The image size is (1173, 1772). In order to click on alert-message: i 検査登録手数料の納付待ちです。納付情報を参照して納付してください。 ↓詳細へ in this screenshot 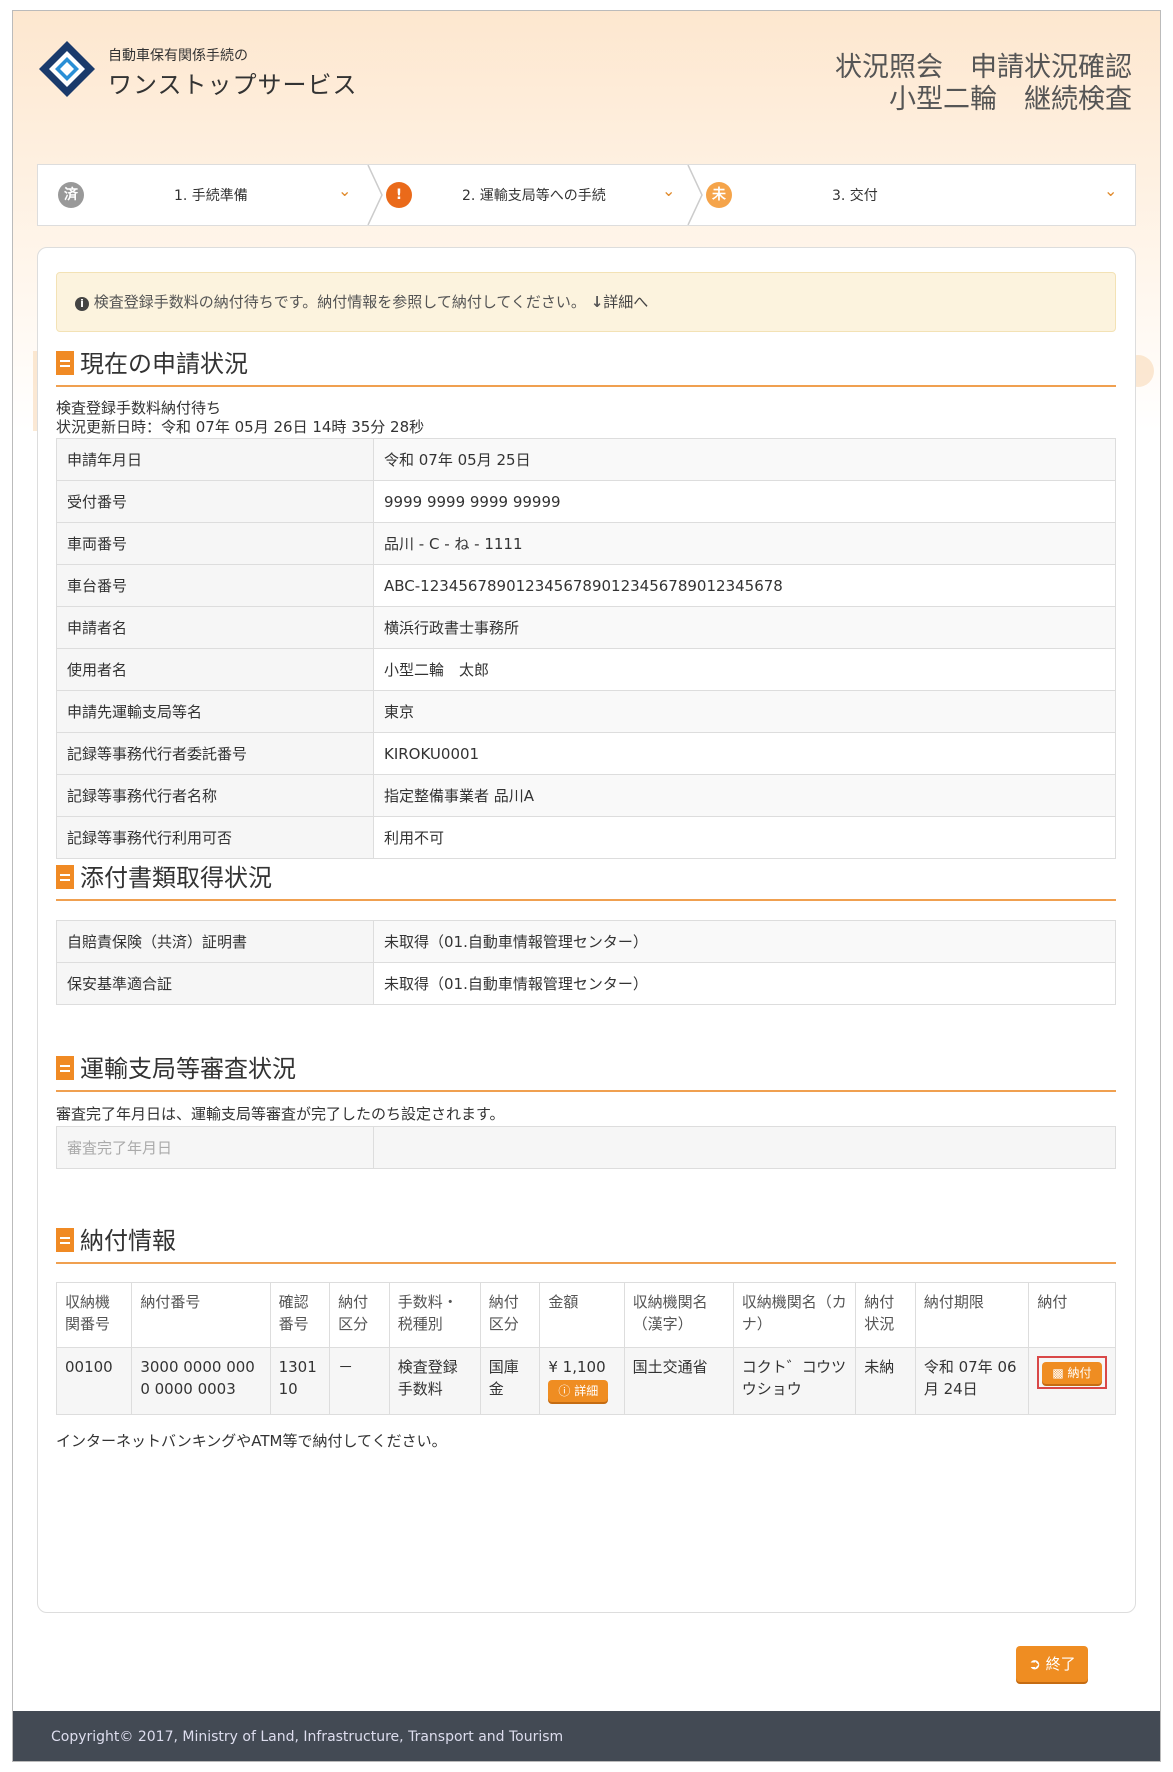, I will do `click(586, 302)`.